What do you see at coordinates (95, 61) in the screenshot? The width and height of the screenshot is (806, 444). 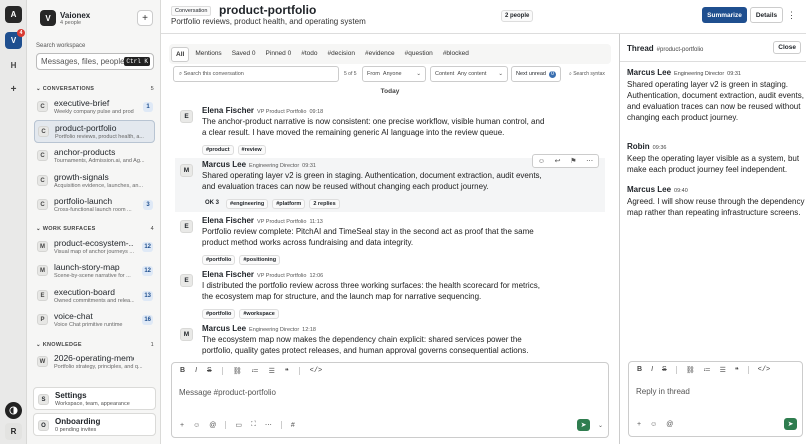 I see `search-workspace-input: Messages, files, people Ctrl K` at bounding box center [95, 61].